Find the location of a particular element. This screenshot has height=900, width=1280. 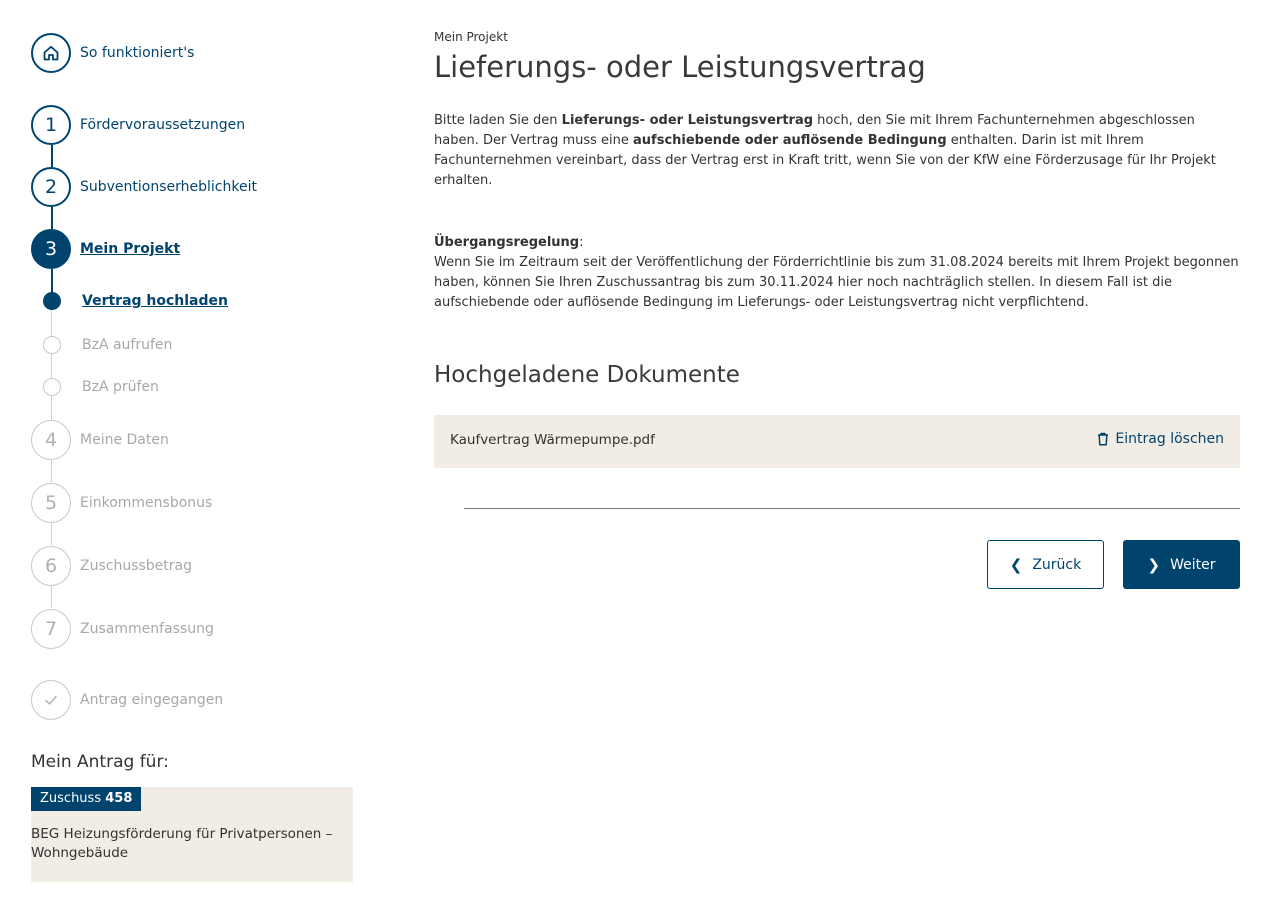

trash-icon is located at coordinates (1103, 439).